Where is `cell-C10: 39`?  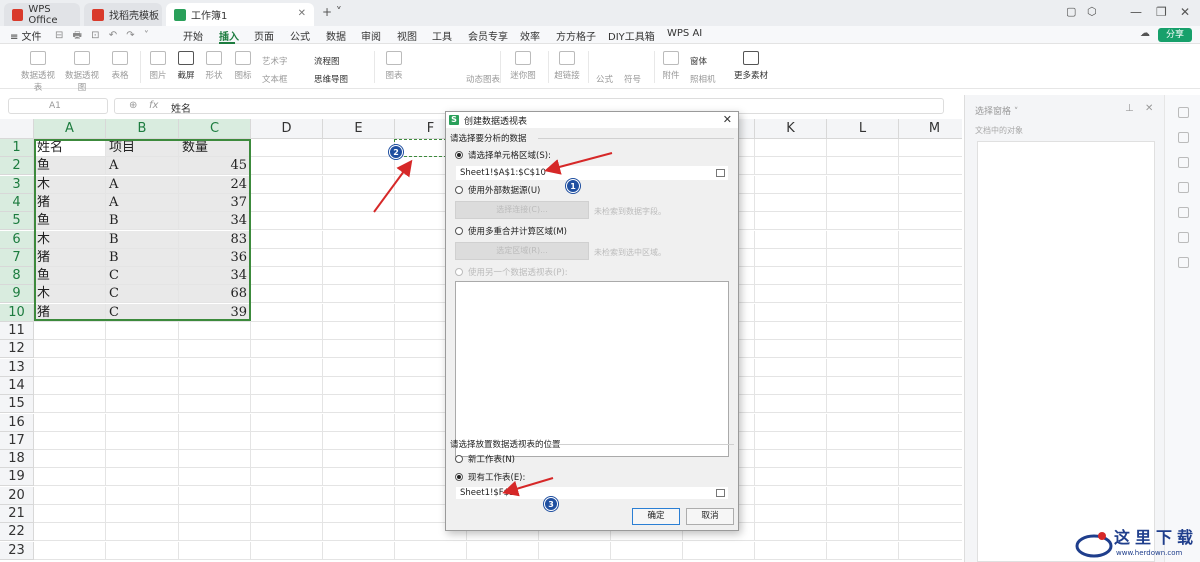
cell-C10: 39 is located at coordinates (215, 312).